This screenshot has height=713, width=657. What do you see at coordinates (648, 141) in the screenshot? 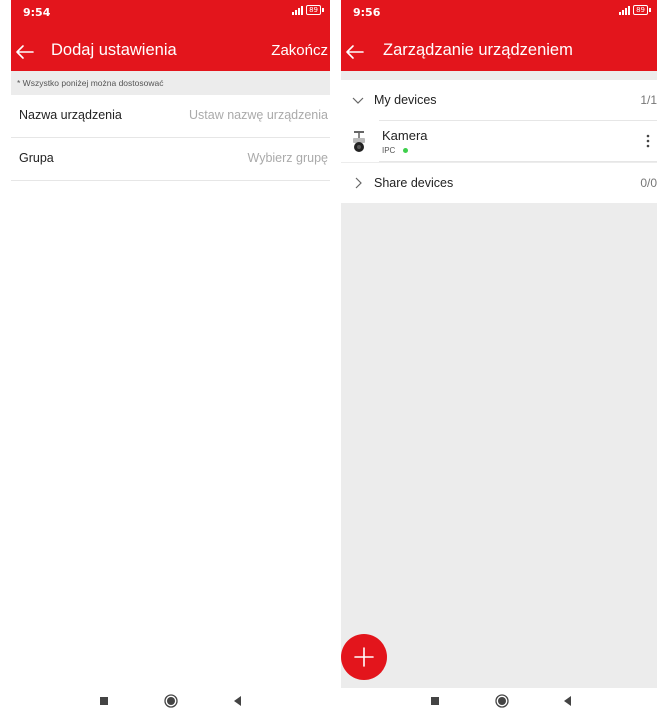
I see `more-vertical-icon` at bounding box center [648, 141].